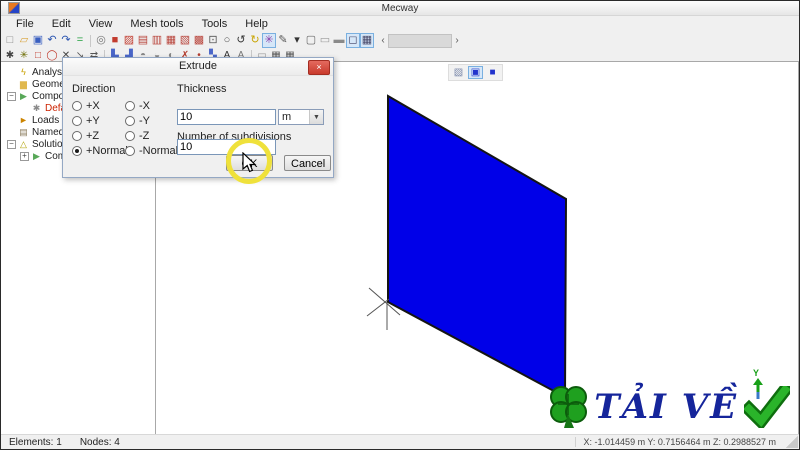  What do you see at coordinates (325, 40) in the screenshot?
I see `flat-shaded-icon: ▭` at bounding box center [325, 40].